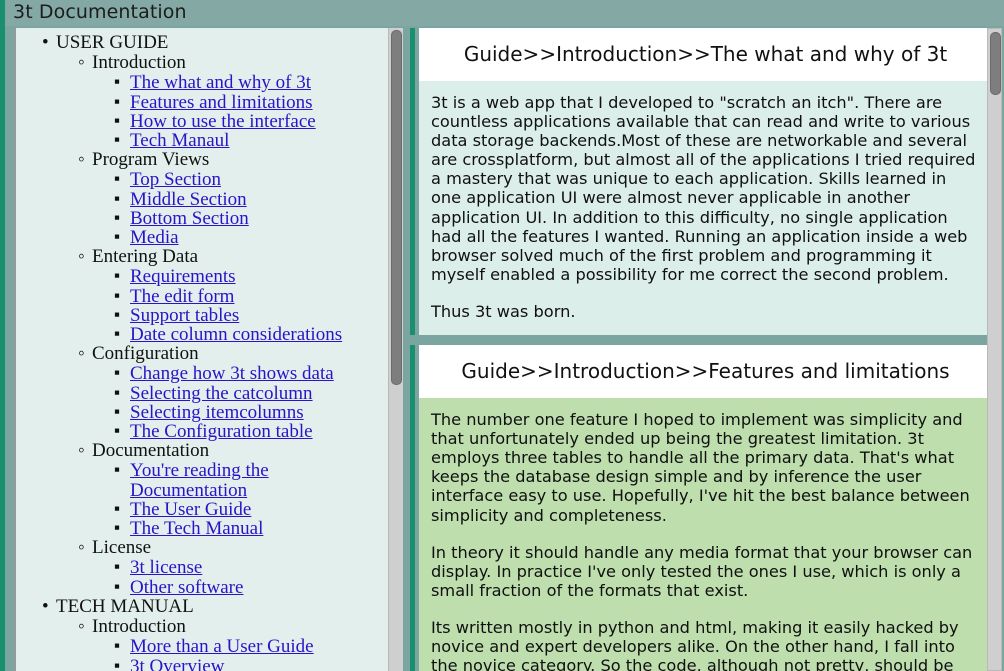 The image size is (1004, 671). What do you see at coordinates (182, 296) in the screenshot?
I see `nav-link: The edit form` at bounding box center [182, 296].